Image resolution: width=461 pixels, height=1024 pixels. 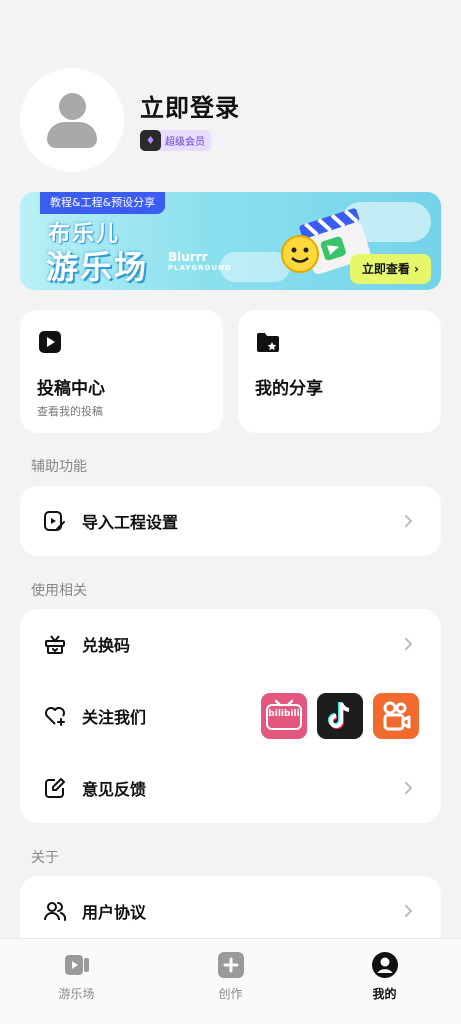 I want to click on vip-badge: ♦ 超级会员, so click(x=175, y=140).